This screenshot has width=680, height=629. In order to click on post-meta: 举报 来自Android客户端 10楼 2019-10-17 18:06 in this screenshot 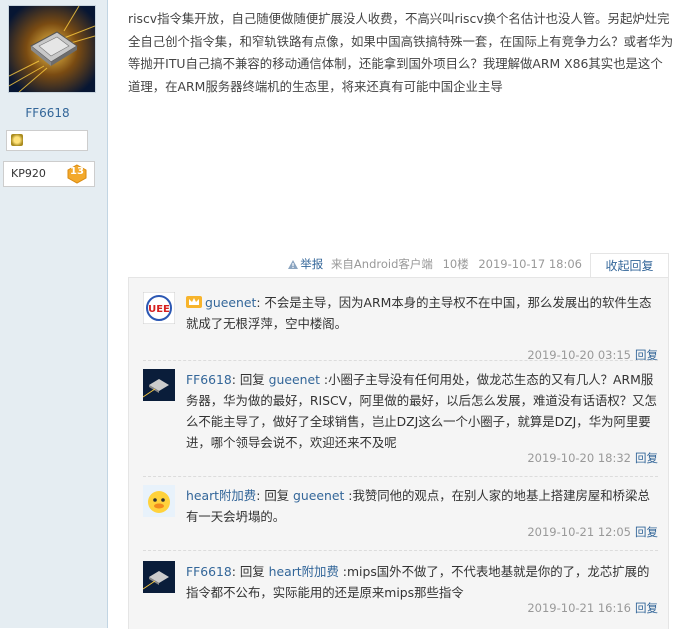, I will do `click(435, 264)`.